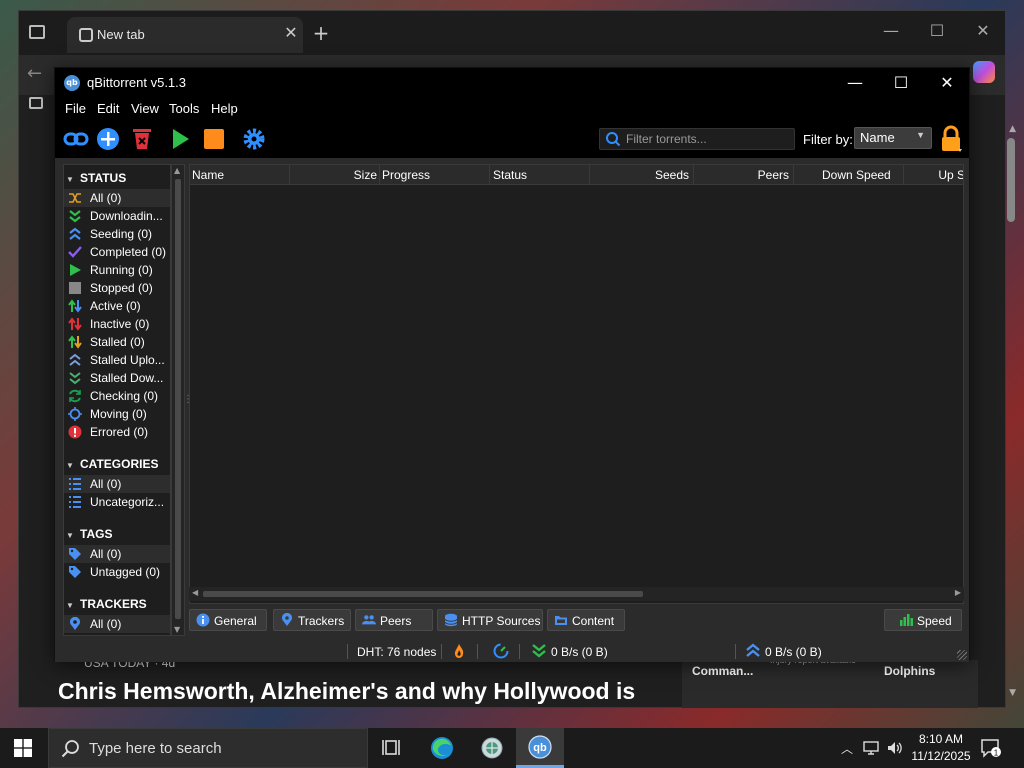  What do you see at coordinates (117, 414) in the screenshot?
I see `status-item-moving: Moving (0)` at bounding box center [117, 414].